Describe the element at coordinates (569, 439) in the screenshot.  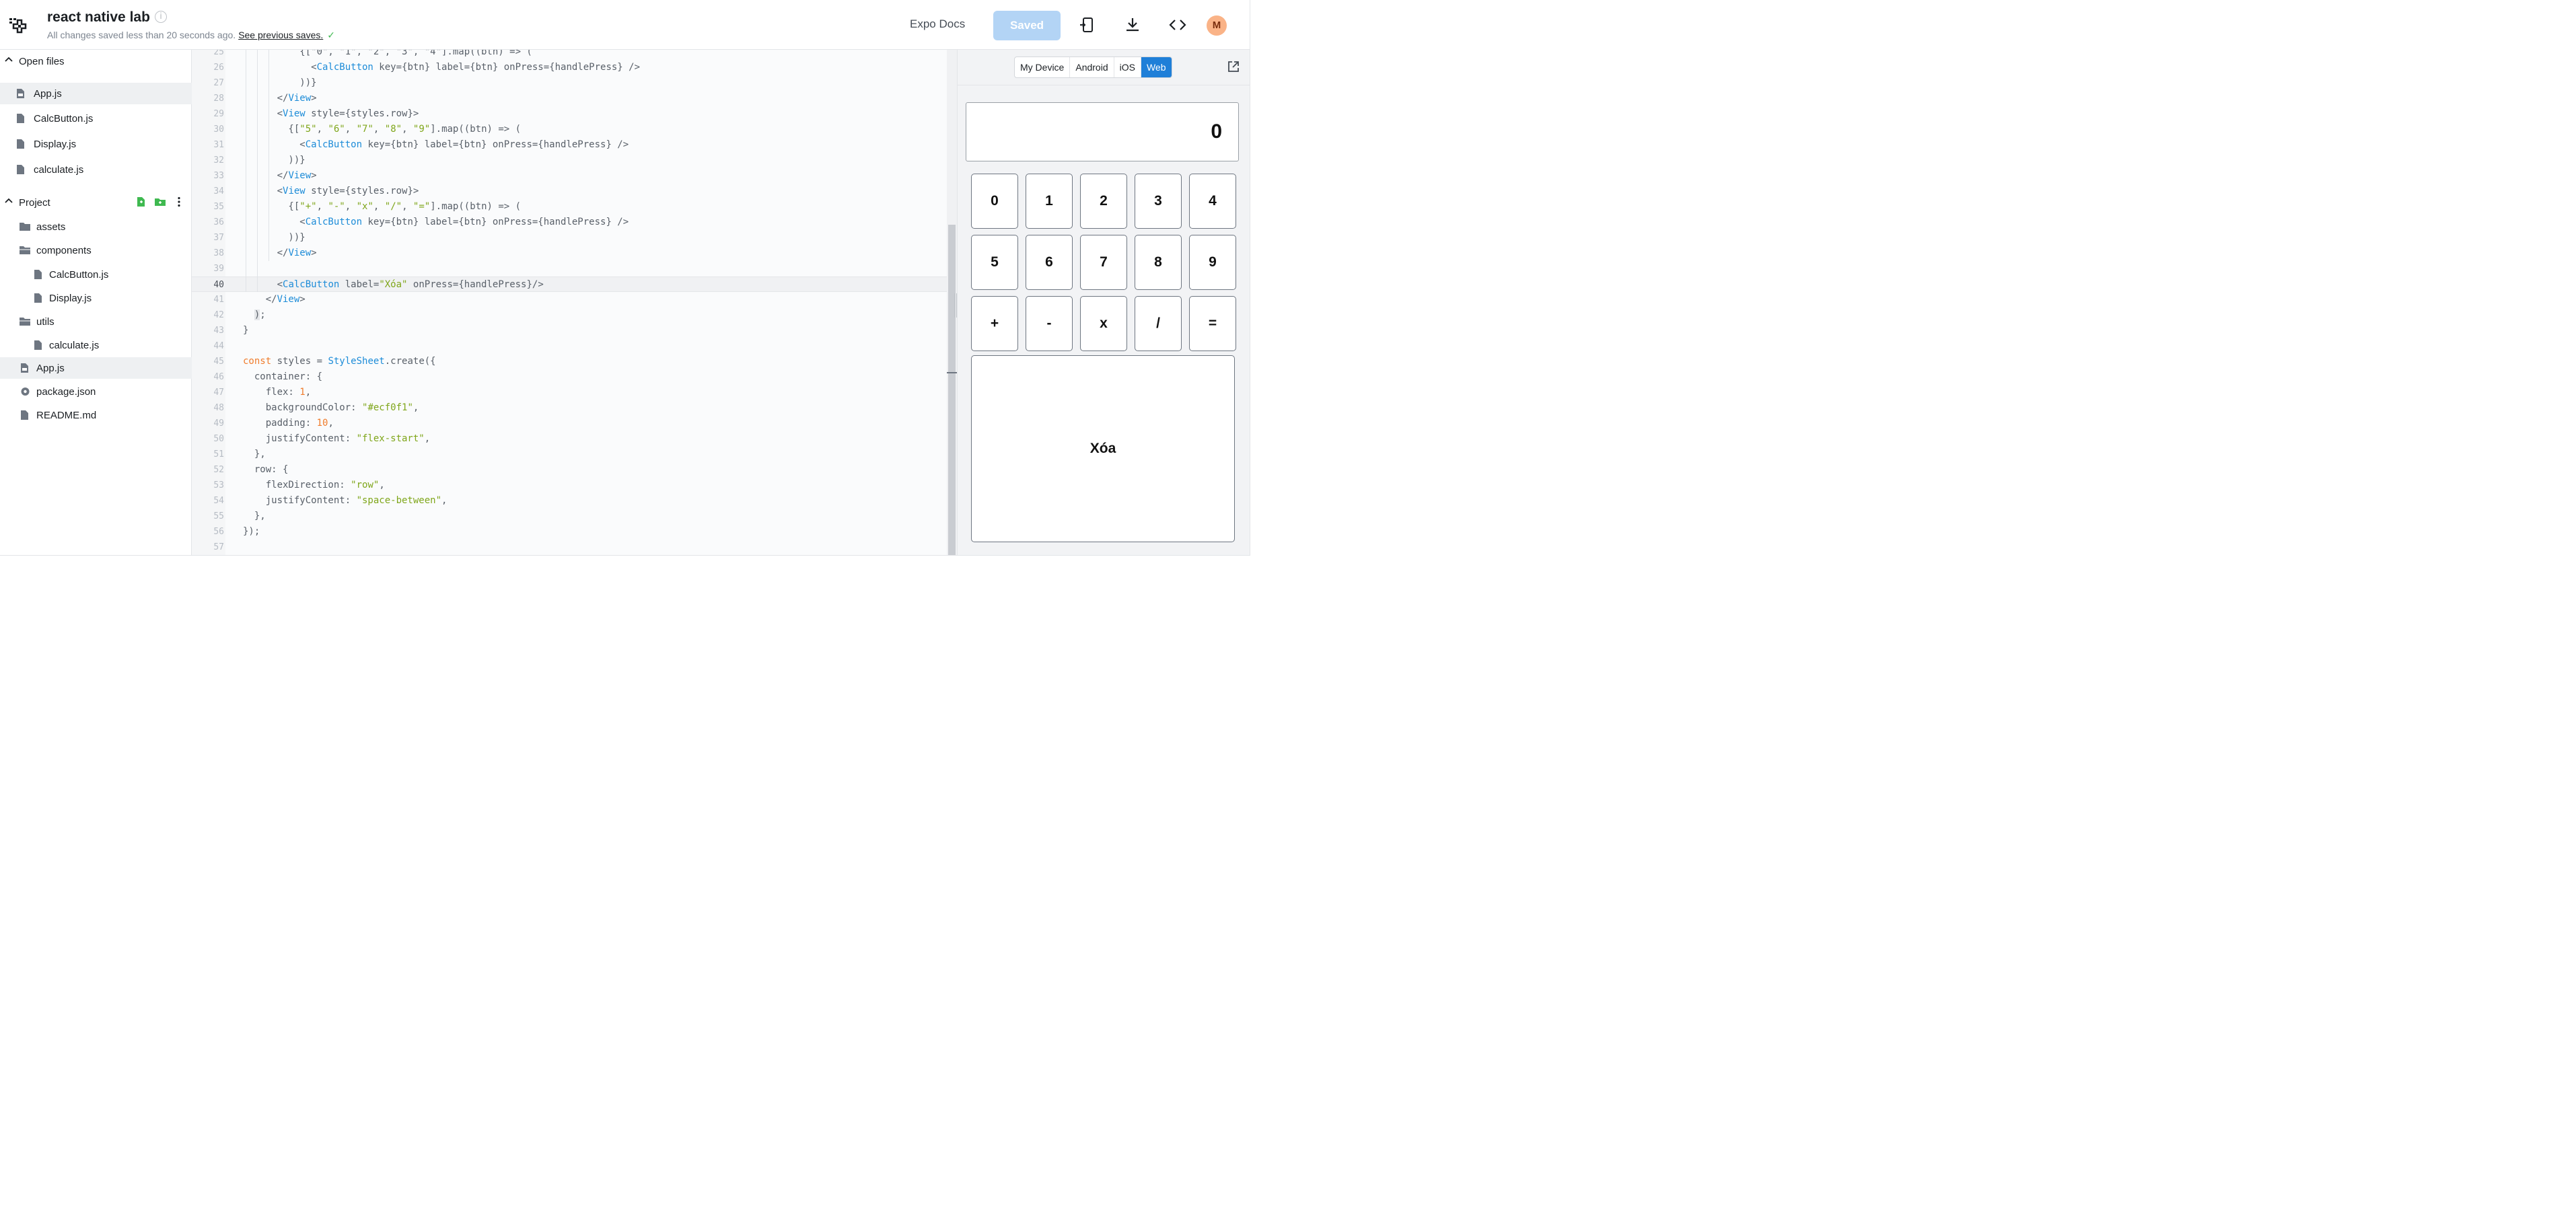
I see `code-line: 50 justifyContent: "flex-start",` at that location.